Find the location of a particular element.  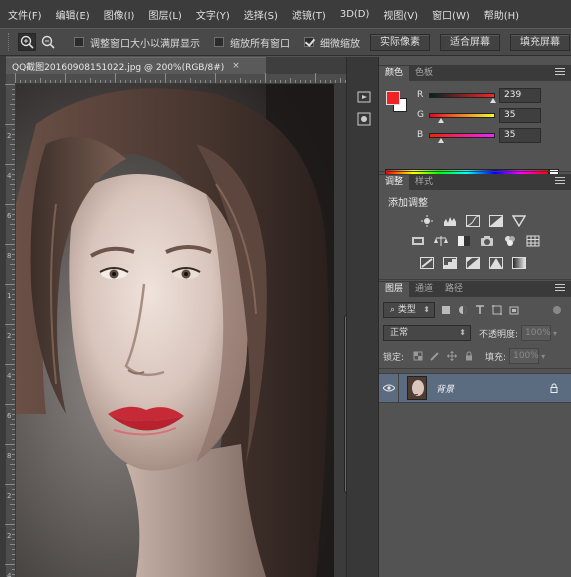

red-slider is located at coordinates (462, 95).